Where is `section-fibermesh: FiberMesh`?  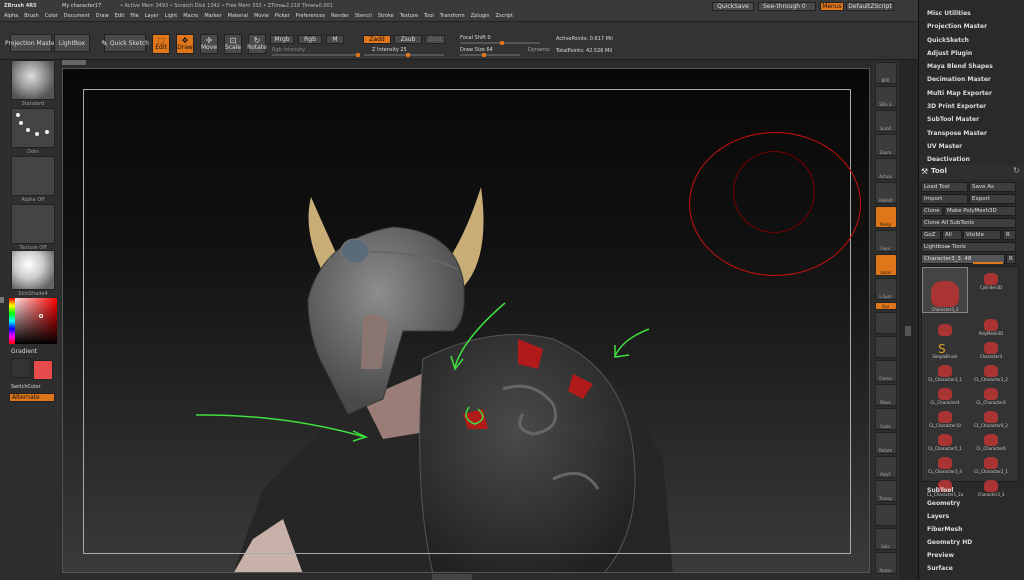
section-fibermesh: FiberMesh is located at coordinates (949, 529).